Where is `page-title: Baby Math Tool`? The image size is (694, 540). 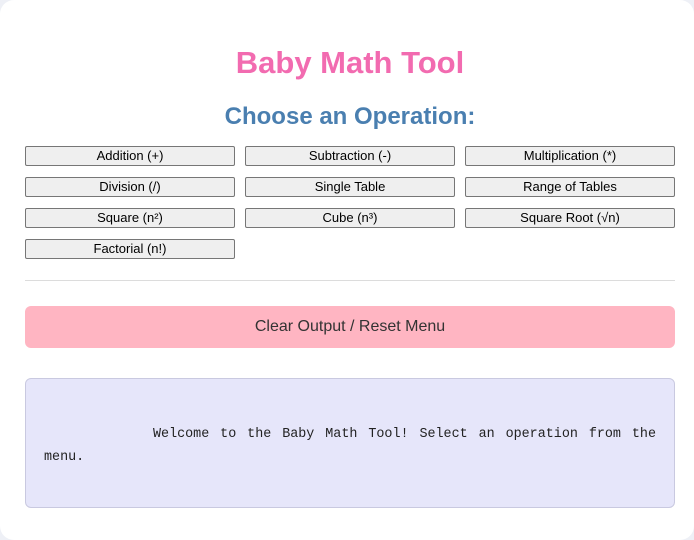 page-title: Baby Math Tool is located at coordinates (350, 62).